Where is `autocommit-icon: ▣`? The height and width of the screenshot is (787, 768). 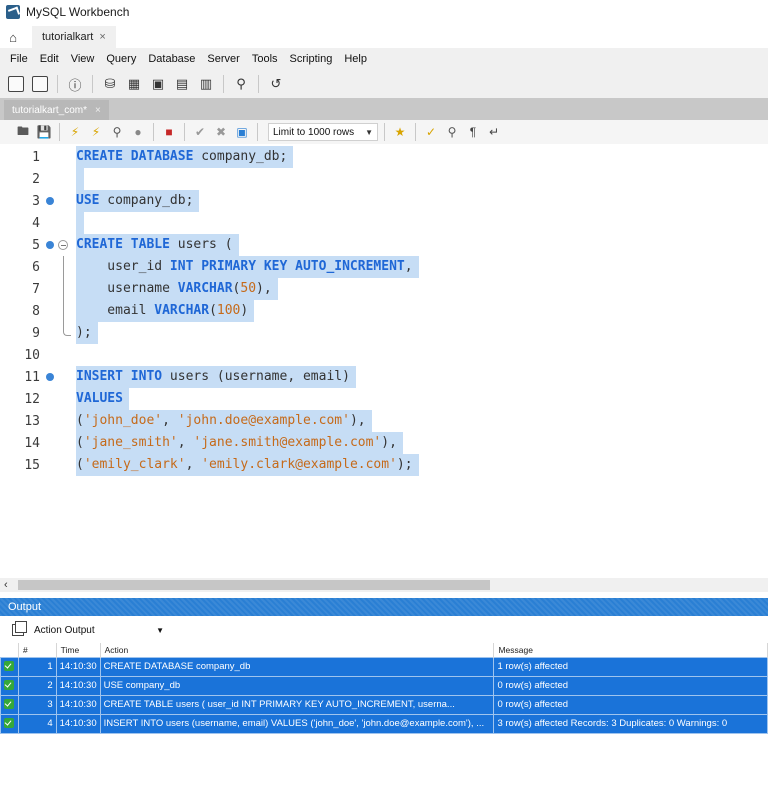
autocommit-icon: ▣ is located at coordinates (242, 132).